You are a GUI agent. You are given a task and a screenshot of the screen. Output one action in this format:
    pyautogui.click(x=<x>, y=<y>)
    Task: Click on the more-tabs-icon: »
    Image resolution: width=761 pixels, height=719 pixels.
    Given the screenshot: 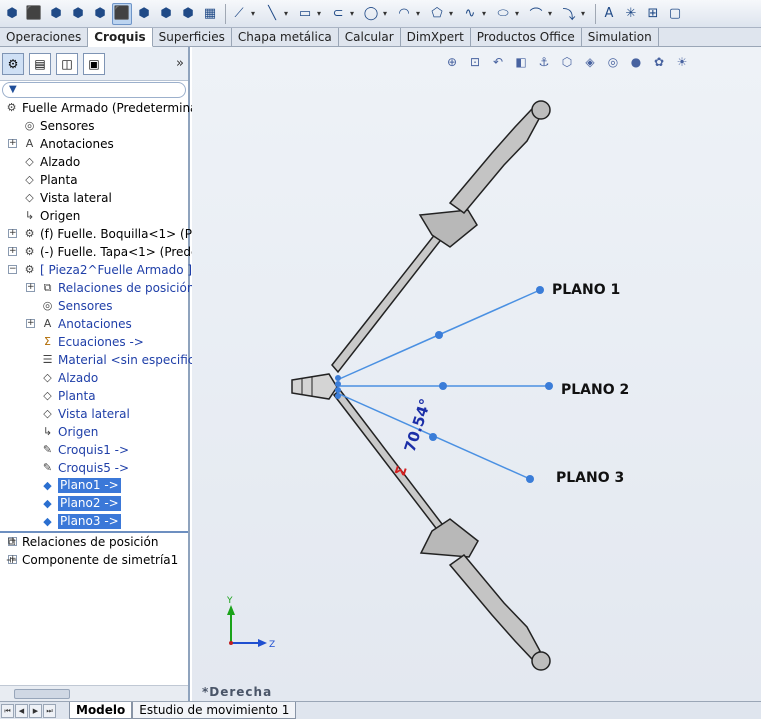 What is the action you would take?
    pyautogui.click(x=180, y=63)
    